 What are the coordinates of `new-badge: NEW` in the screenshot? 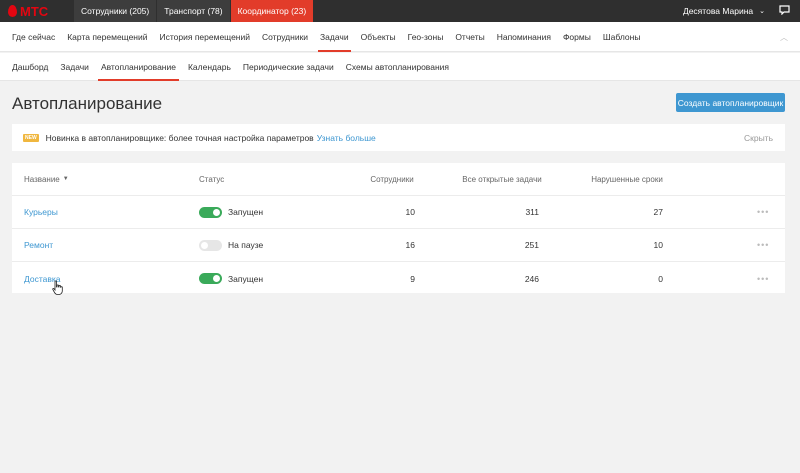 It's located at (31, 137).